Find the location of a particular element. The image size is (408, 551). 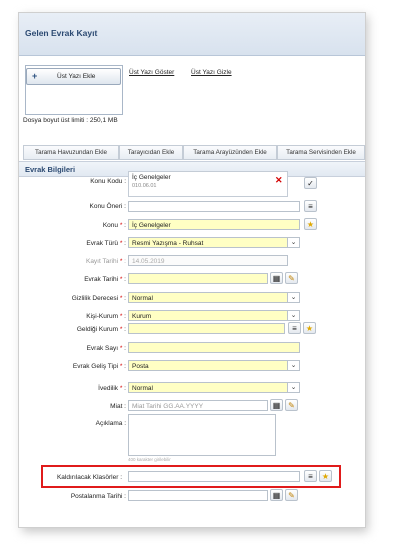

konu-oneri-input is located at coordinates (214, 206).